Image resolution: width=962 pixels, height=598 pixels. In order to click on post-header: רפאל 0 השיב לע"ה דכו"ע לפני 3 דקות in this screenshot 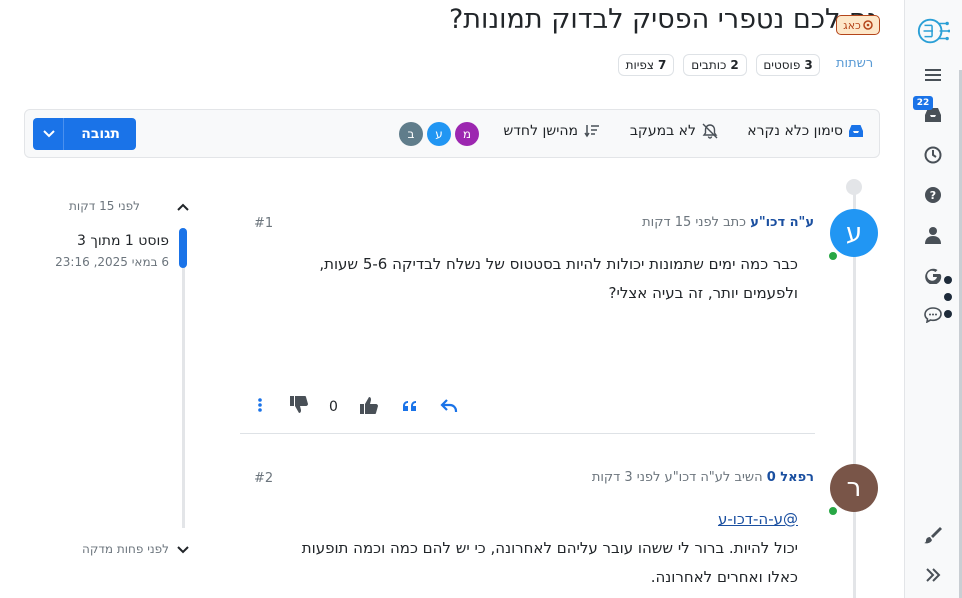, I will do `click(703, 477)`.